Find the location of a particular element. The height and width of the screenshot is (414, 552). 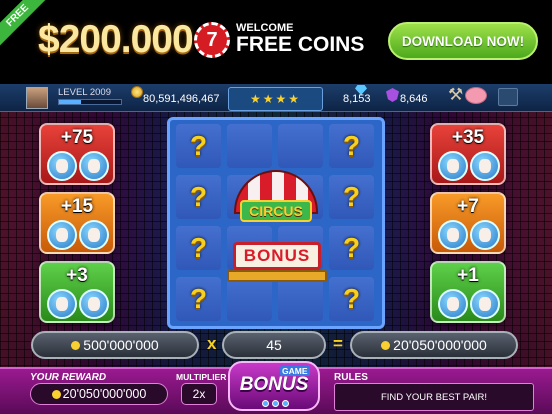

stars-rating: ★★★★ is located at coordinates (275, 99).